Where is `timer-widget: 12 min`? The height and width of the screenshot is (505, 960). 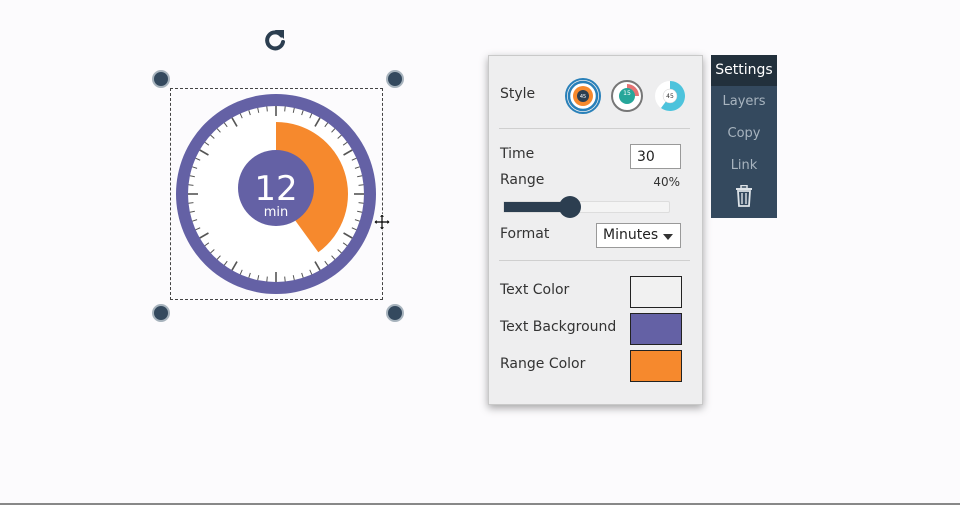
timer-widget: 12 min is located at coordinates (276, 194).